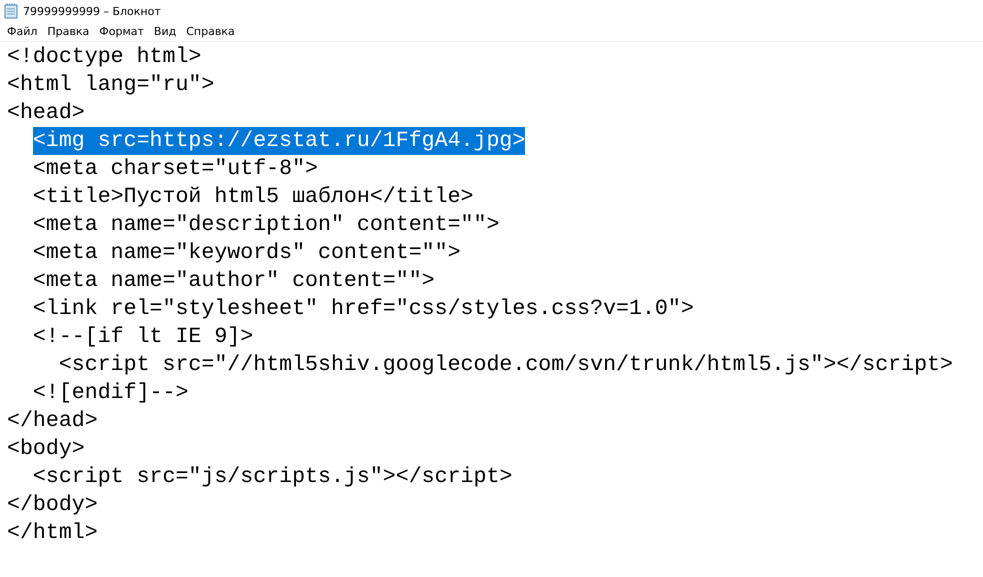  I want to click on menu-item: Формат, so click(121, 31).